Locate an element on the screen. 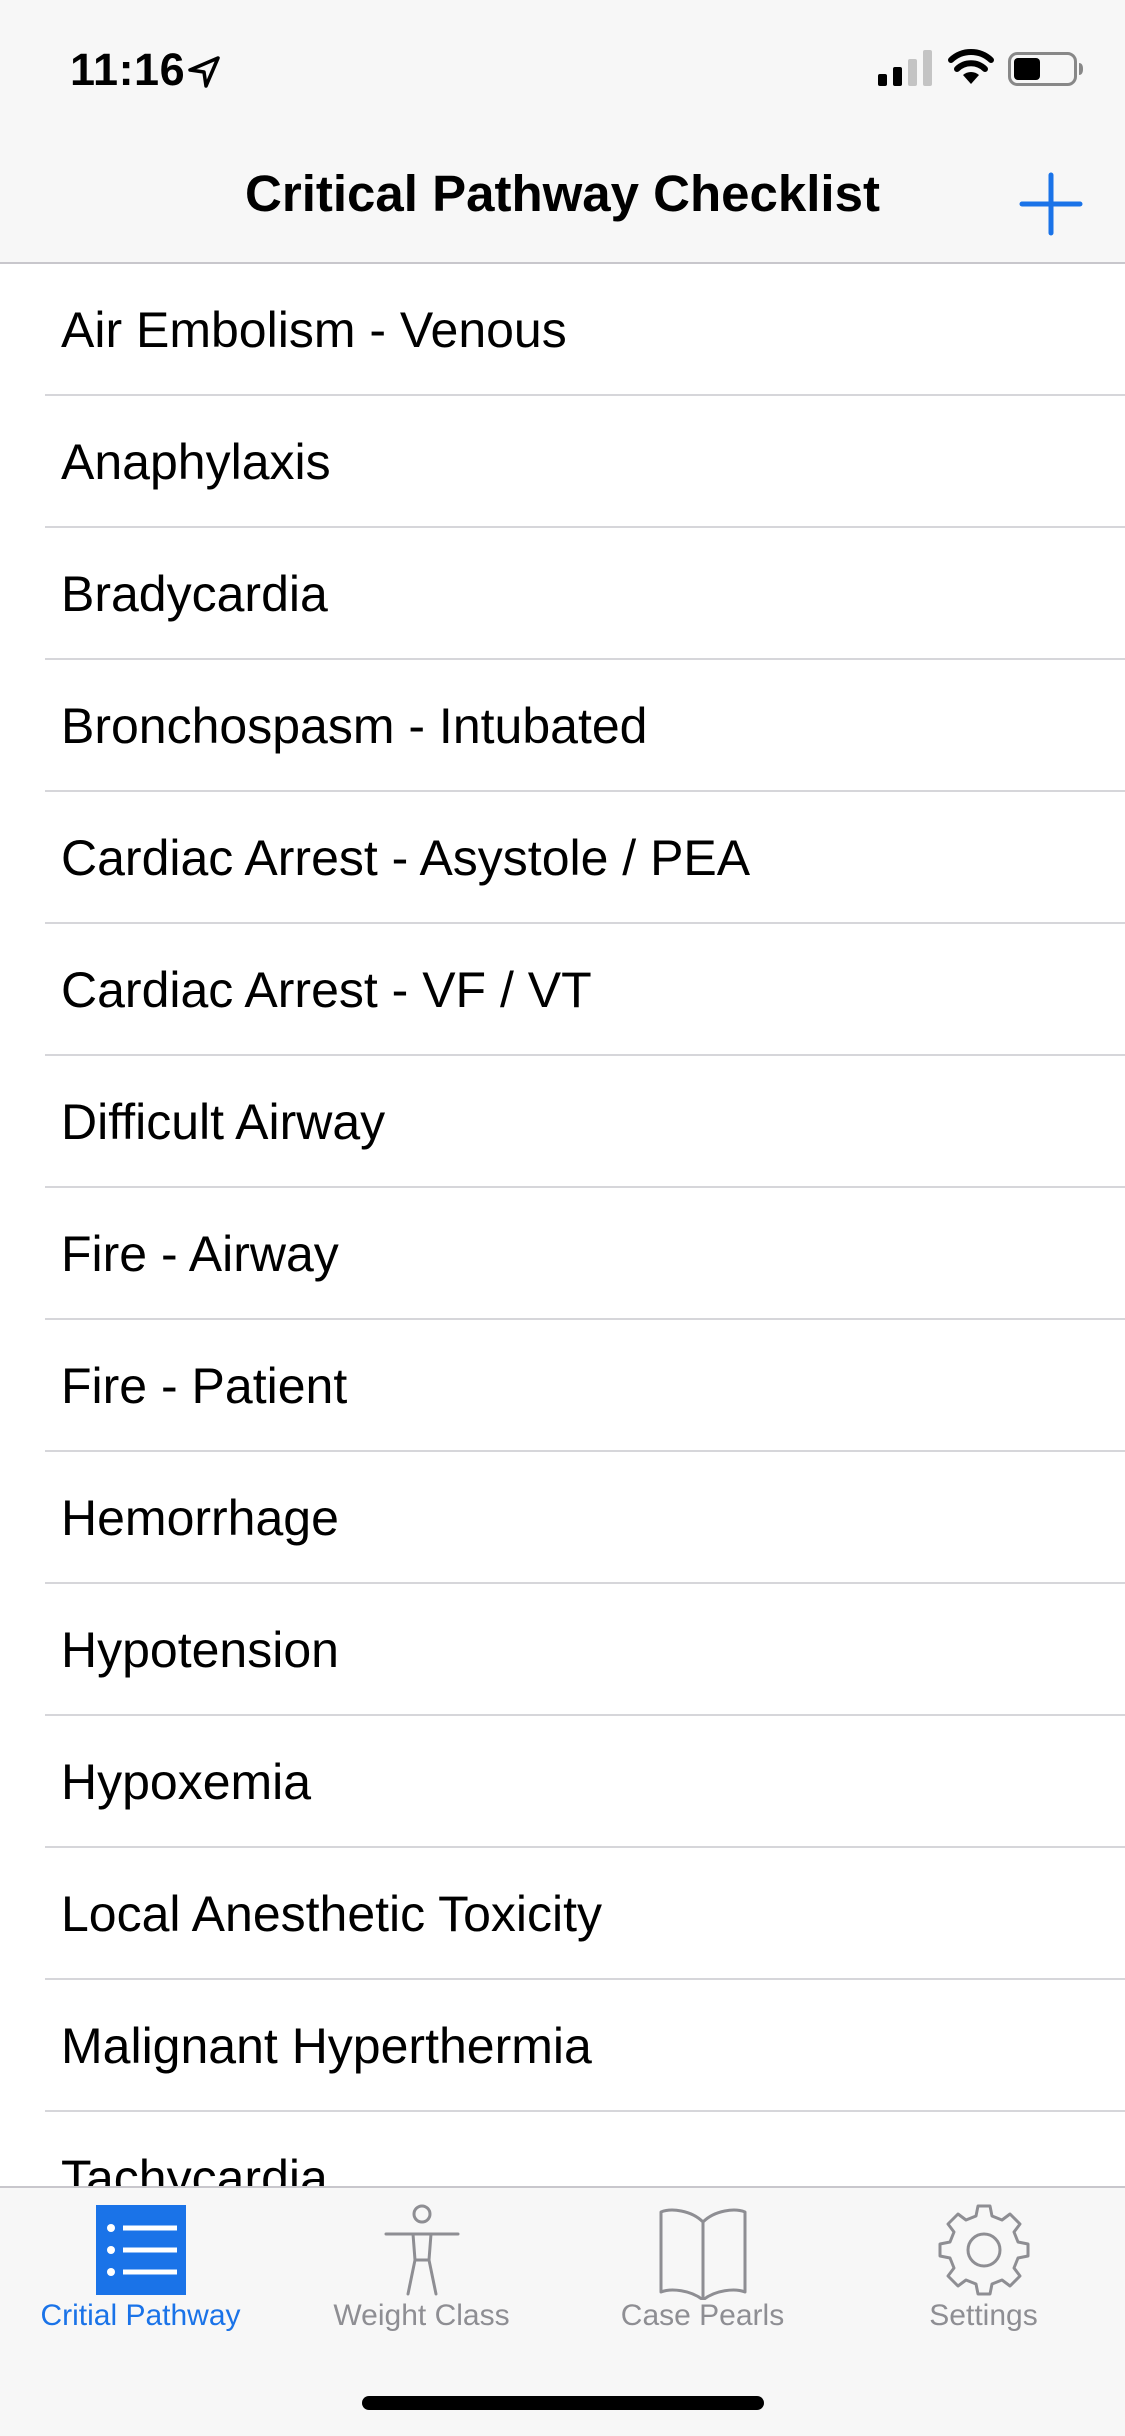  list-item-label: Cardiac Arrest - VF / VT is located at coordinates (326, 990).